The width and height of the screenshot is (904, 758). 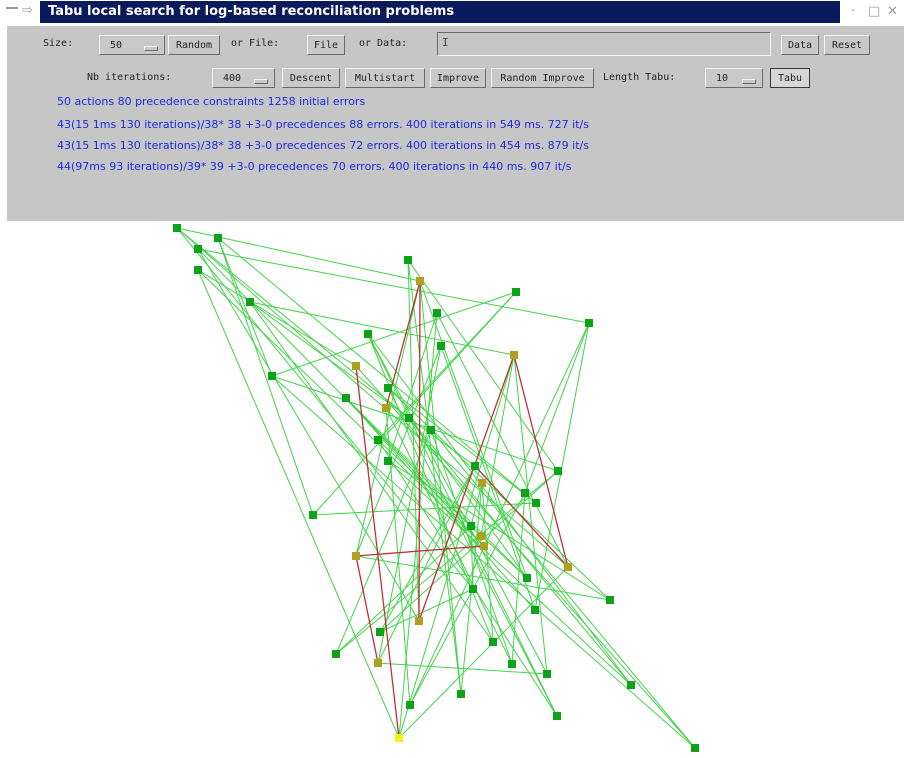 I want to click on or-file-label: or File:, so click(x=255, y=43).